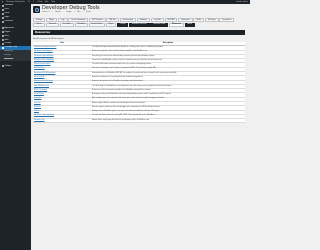  I want to click on sidebar-item-label: Media, so click(7, 14).